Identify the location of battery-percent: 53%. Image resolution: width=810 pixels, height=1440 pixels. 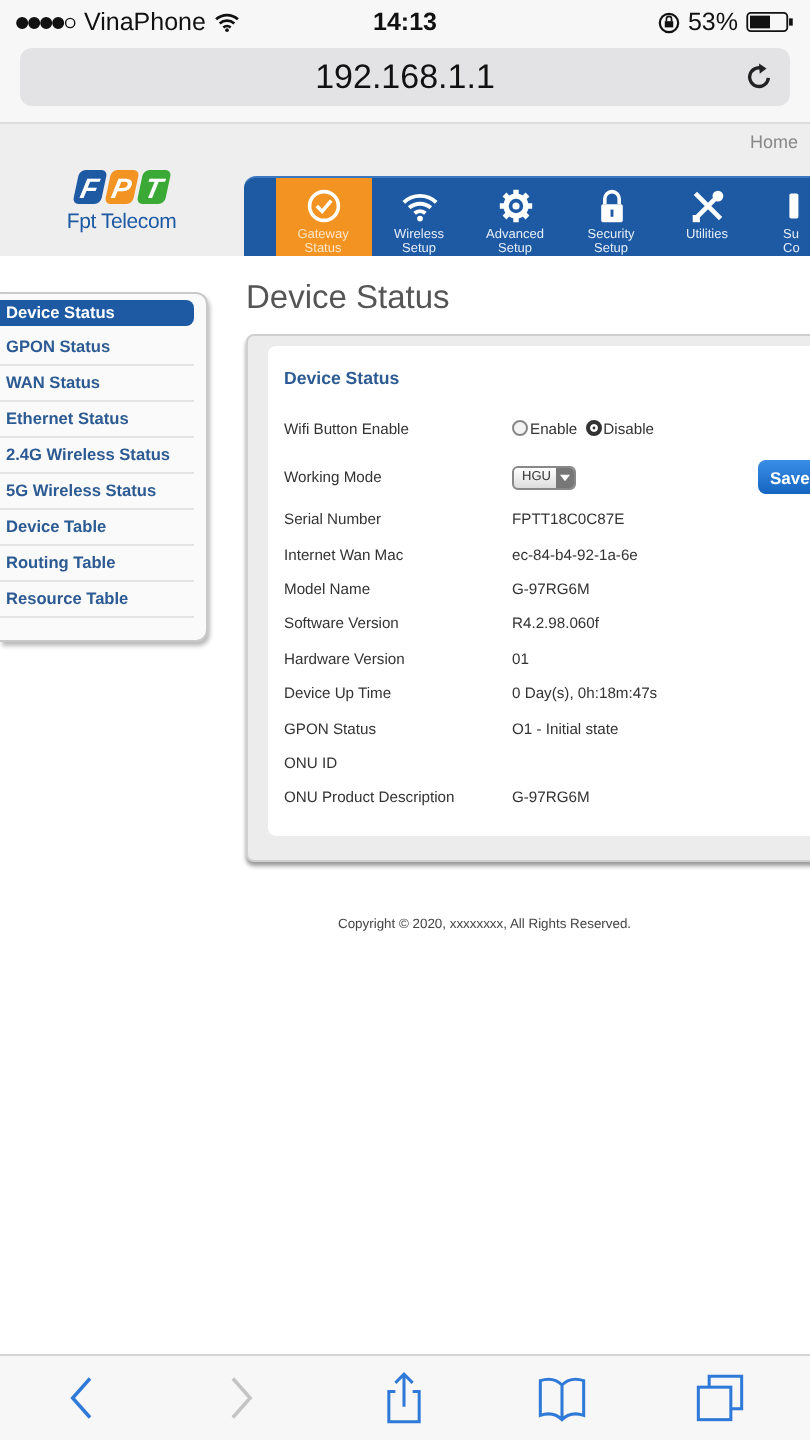
(713, 22).